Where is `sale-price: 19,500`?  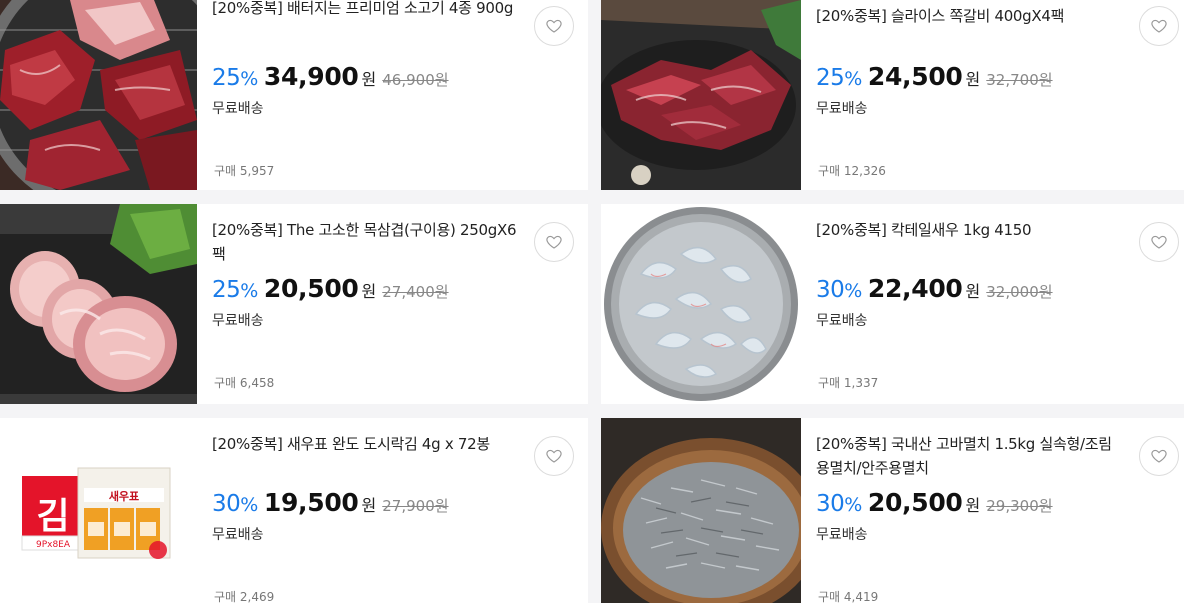
sale-price: 19,500 is located at coordinates (311, 502).